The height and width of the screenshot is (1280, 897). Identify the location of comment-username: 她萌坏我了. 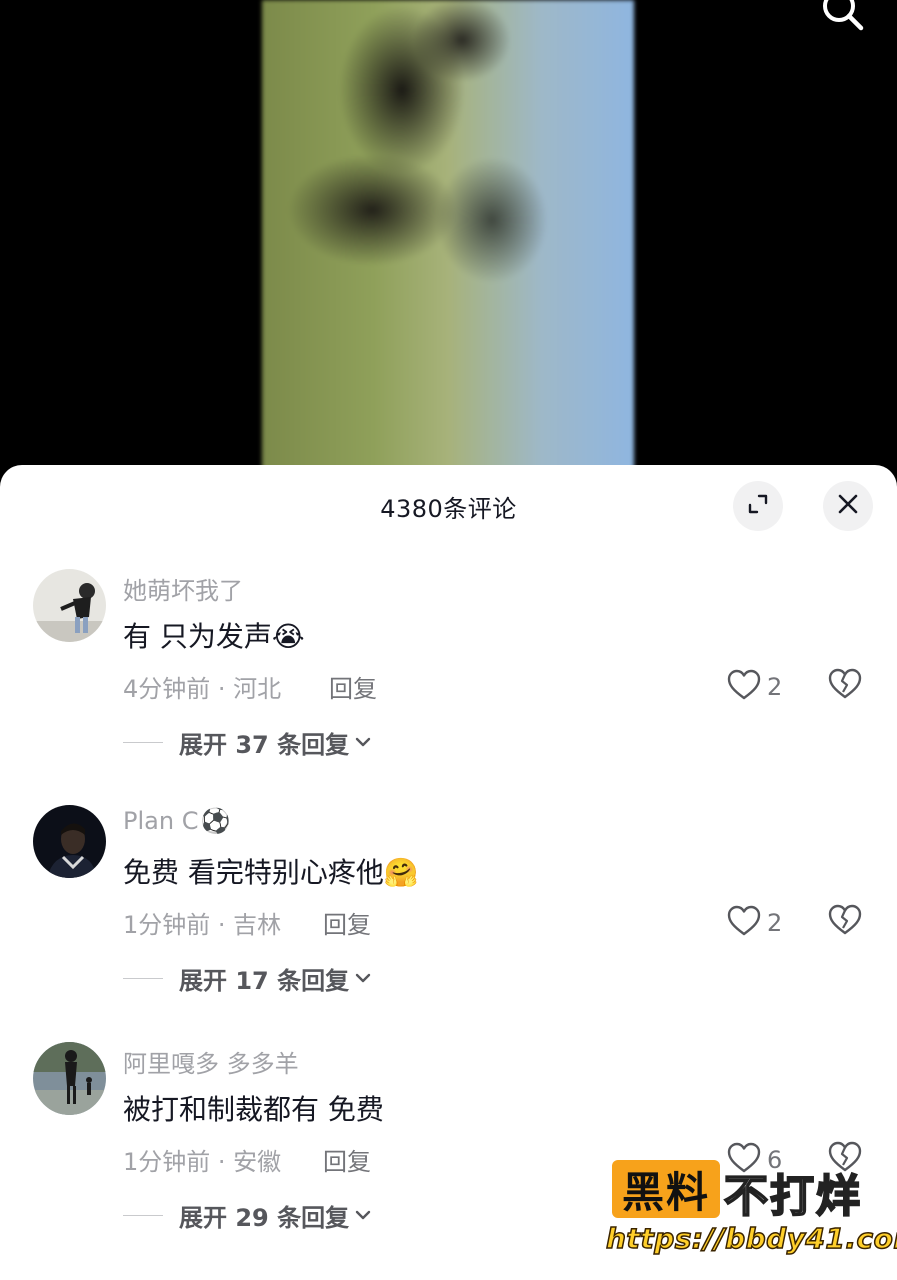
(183, 588).